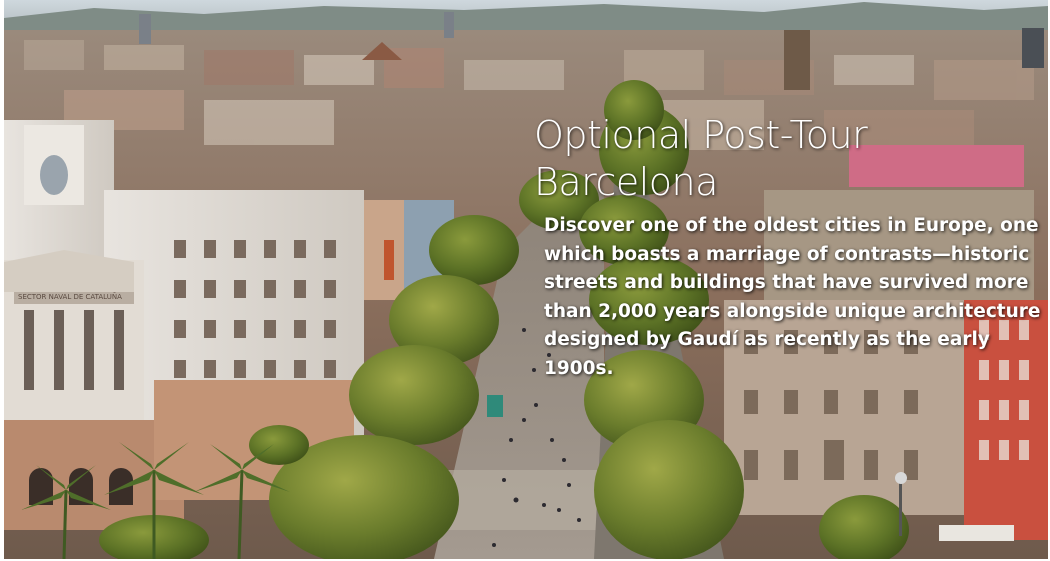 This screenshot has width=1050, height=561. I want to click on building-sign: SECTOR NAVAL DE CATALUÑA, so click(70, 296).